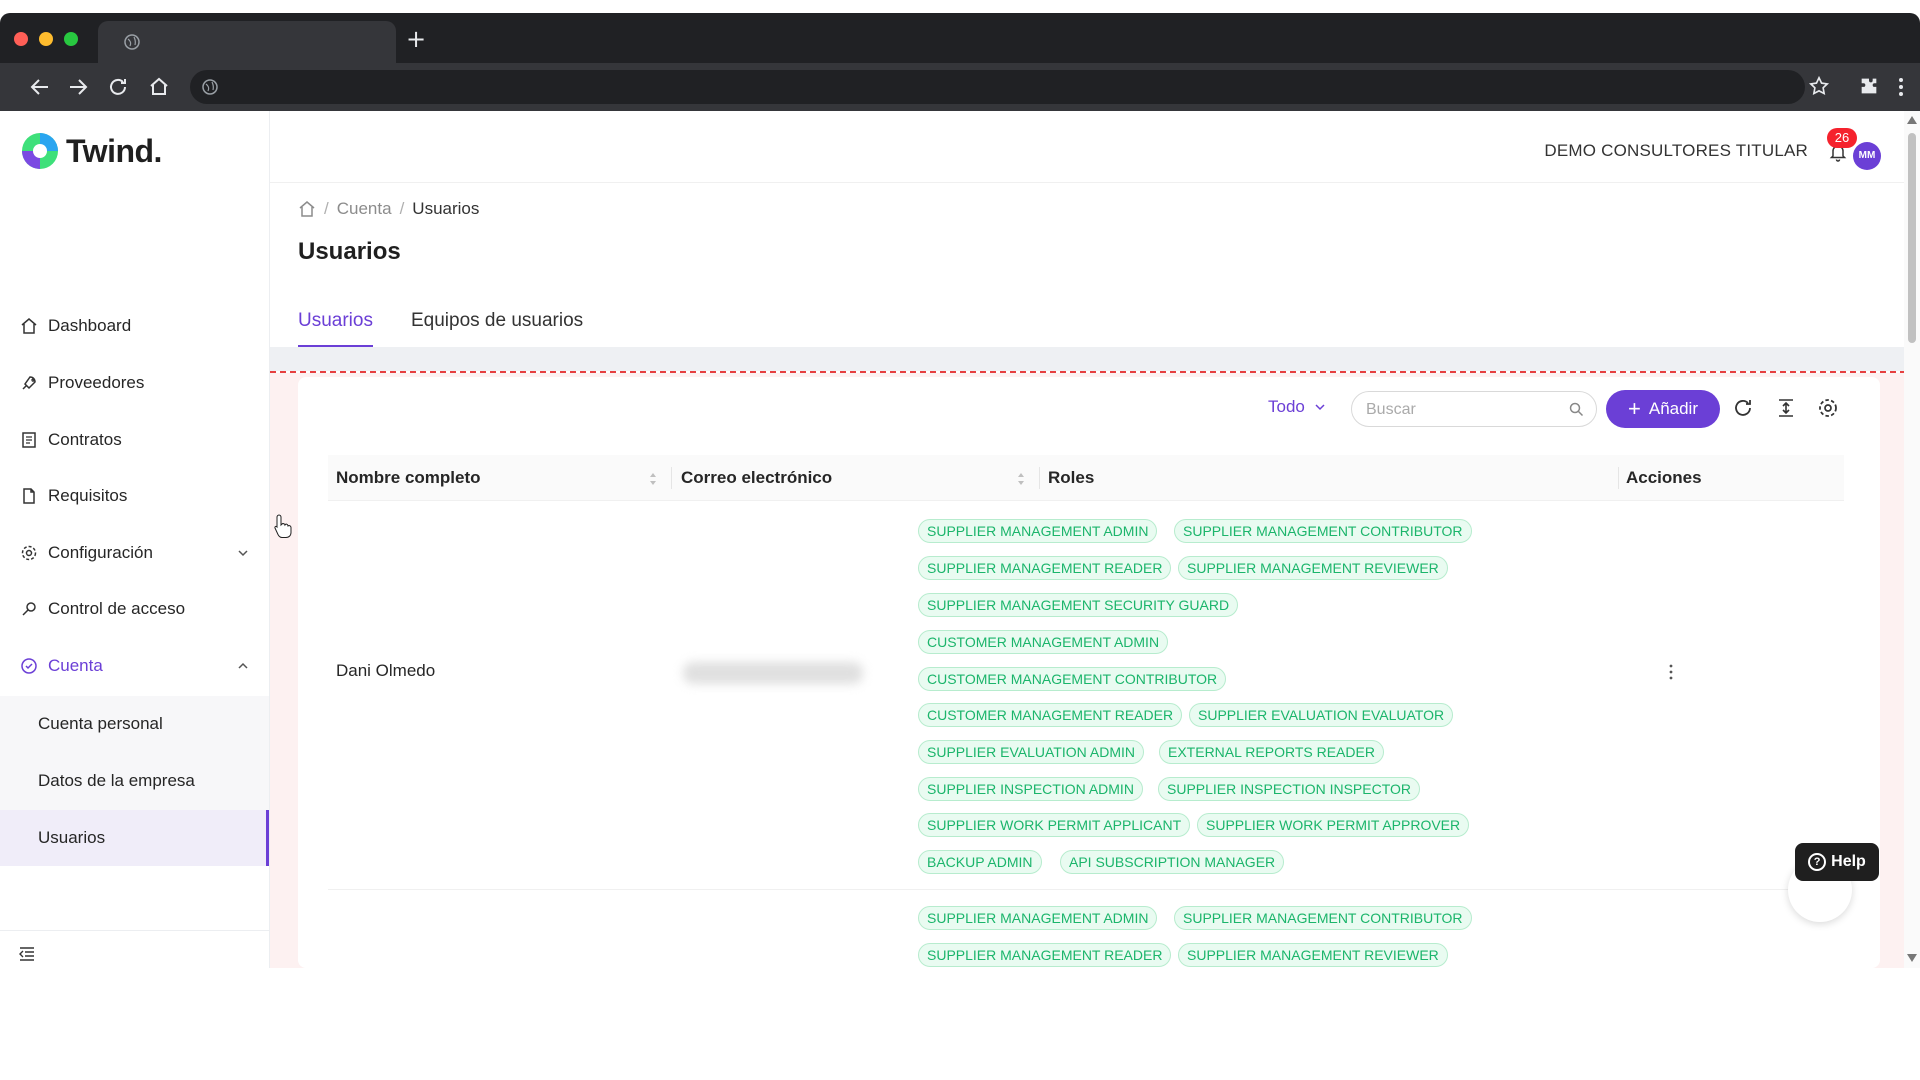 Image resolution: width=1920 pixels, height=1080 pixels. I want to click on app-header: DEMO CONSULTORES TITULAR 26 MM, so click(1095, 147).